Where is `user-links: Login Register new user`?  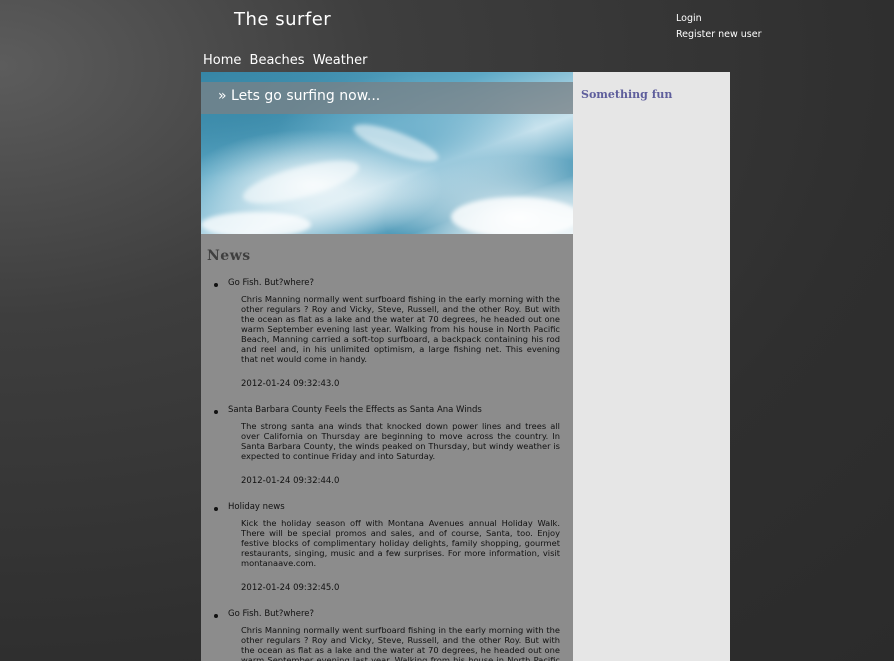
user-links: Login Register new user is located at coordinates (719, 27).